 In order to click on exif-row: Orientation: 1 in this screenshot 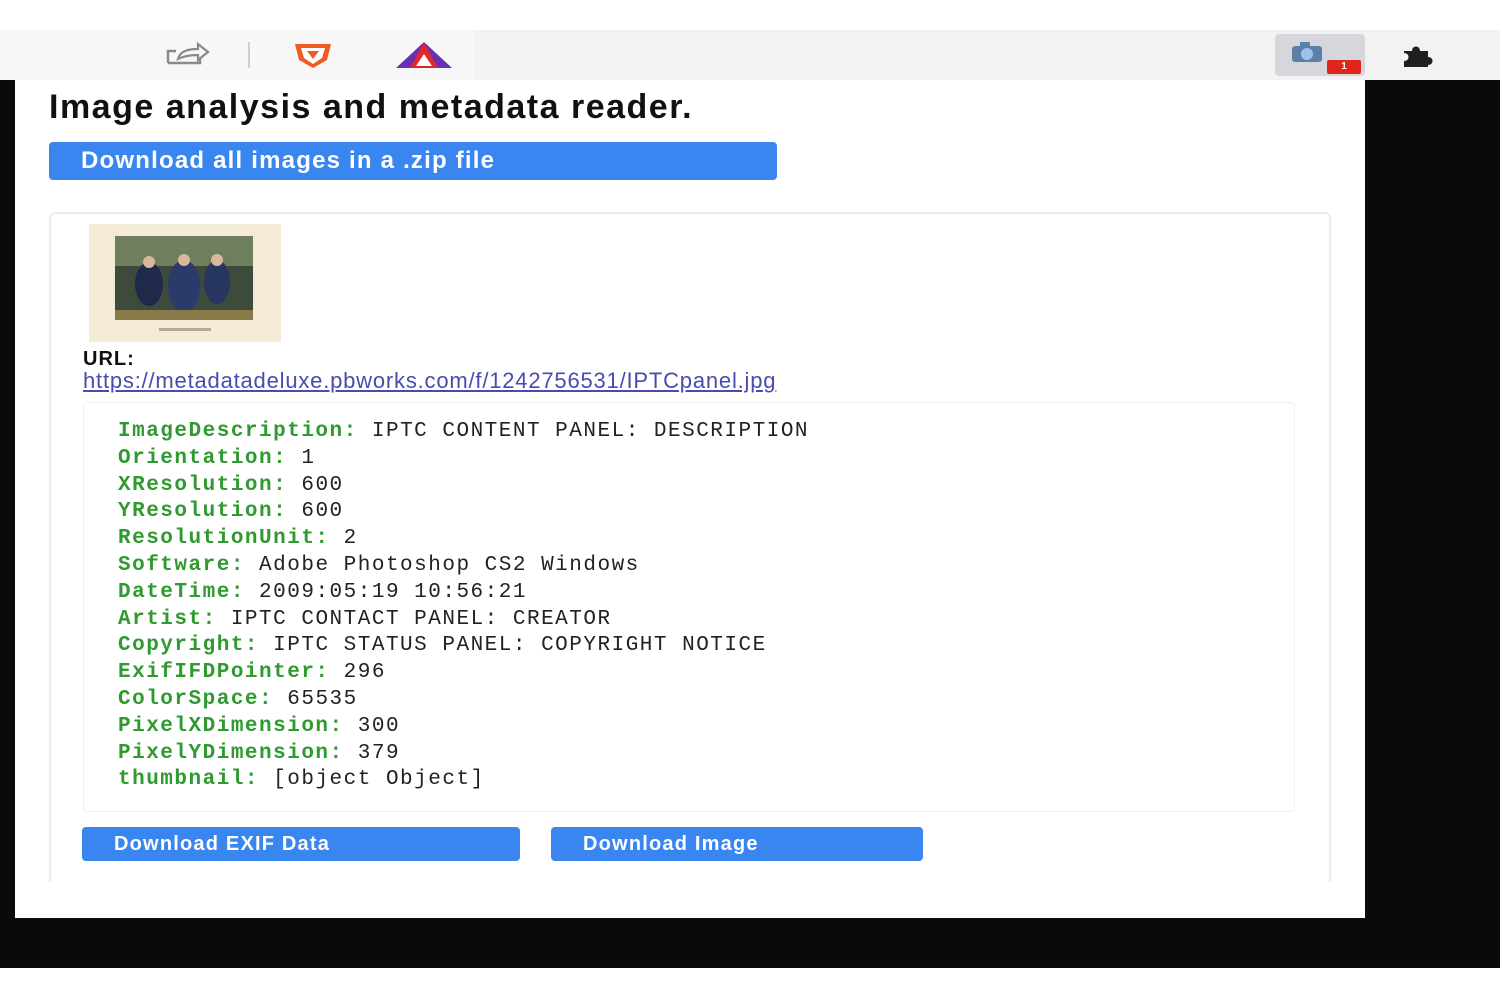, I will do `click(463, 459)`.